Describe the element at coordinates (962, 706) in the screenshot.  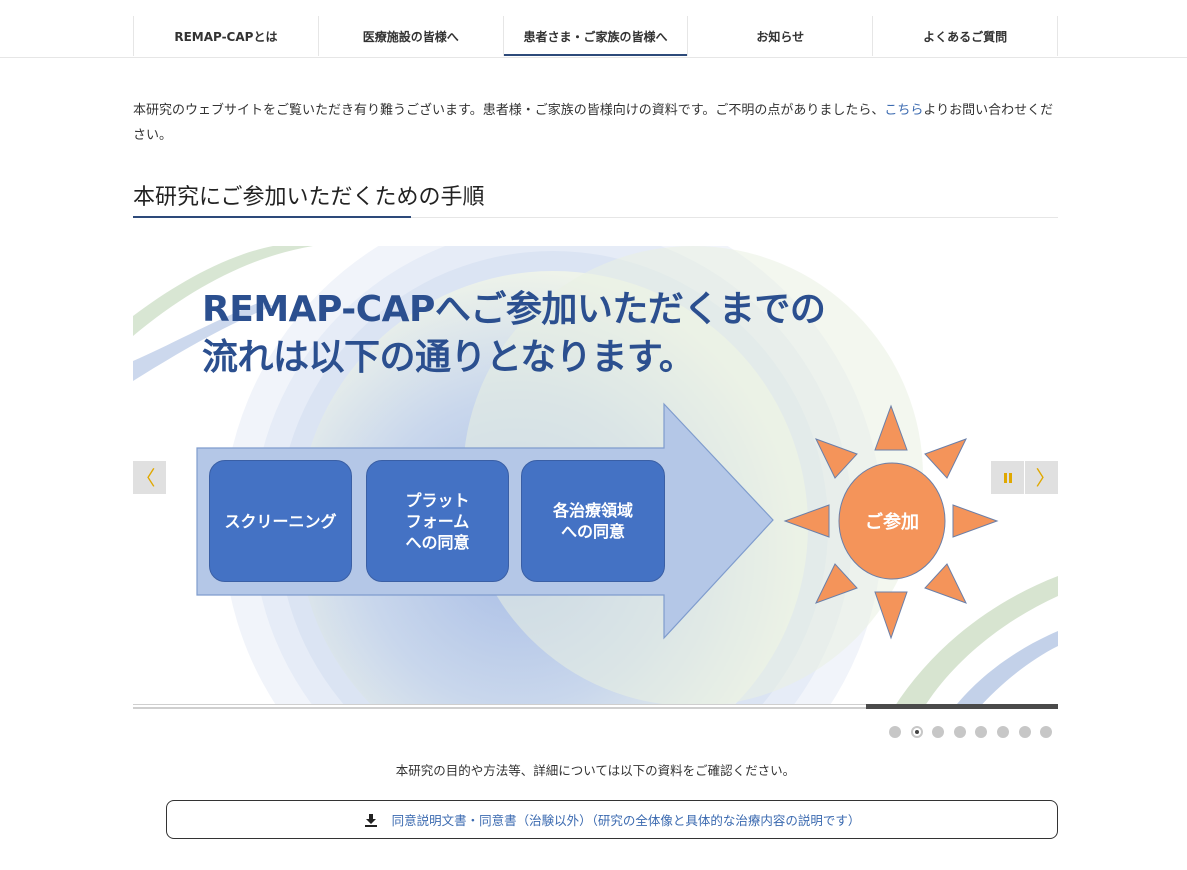
I see `progress-remaining` at that location.